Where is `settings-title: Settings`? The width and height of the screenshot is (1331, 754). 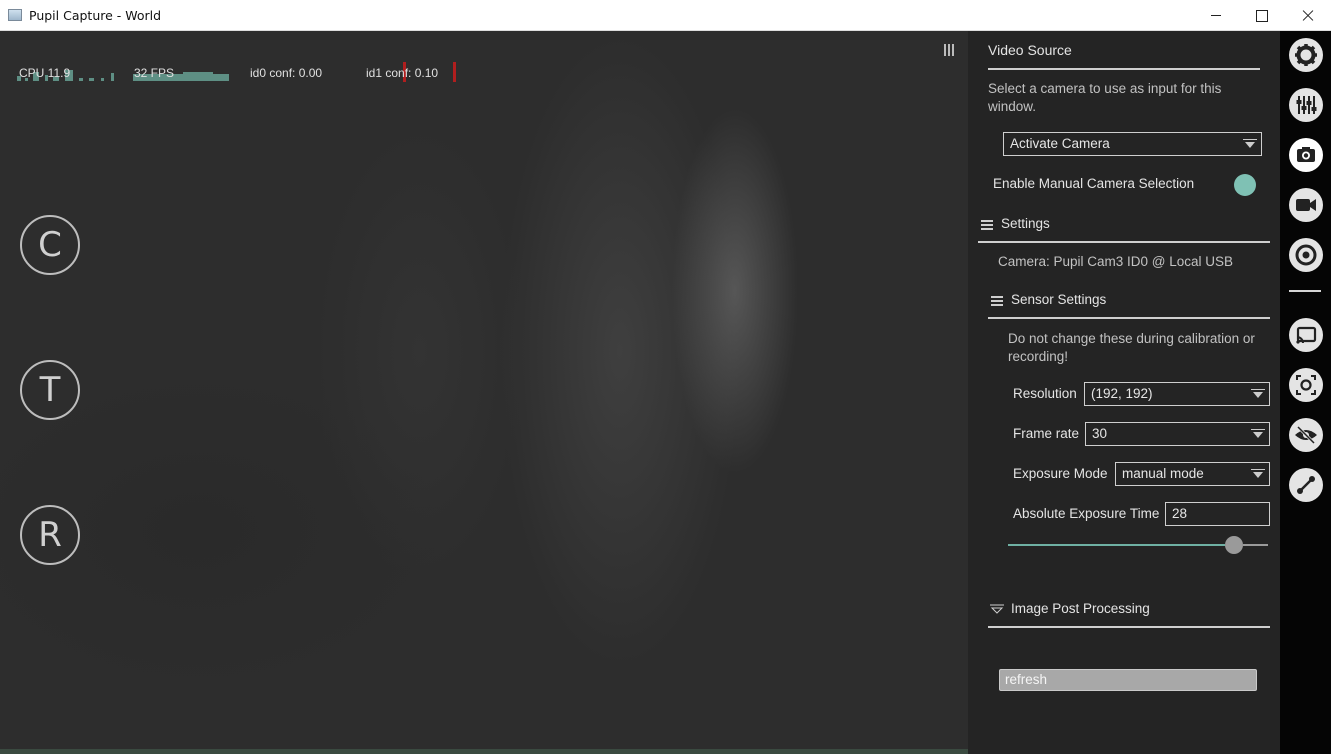
settings-title: Settings is located at coordinates (1025, 223).